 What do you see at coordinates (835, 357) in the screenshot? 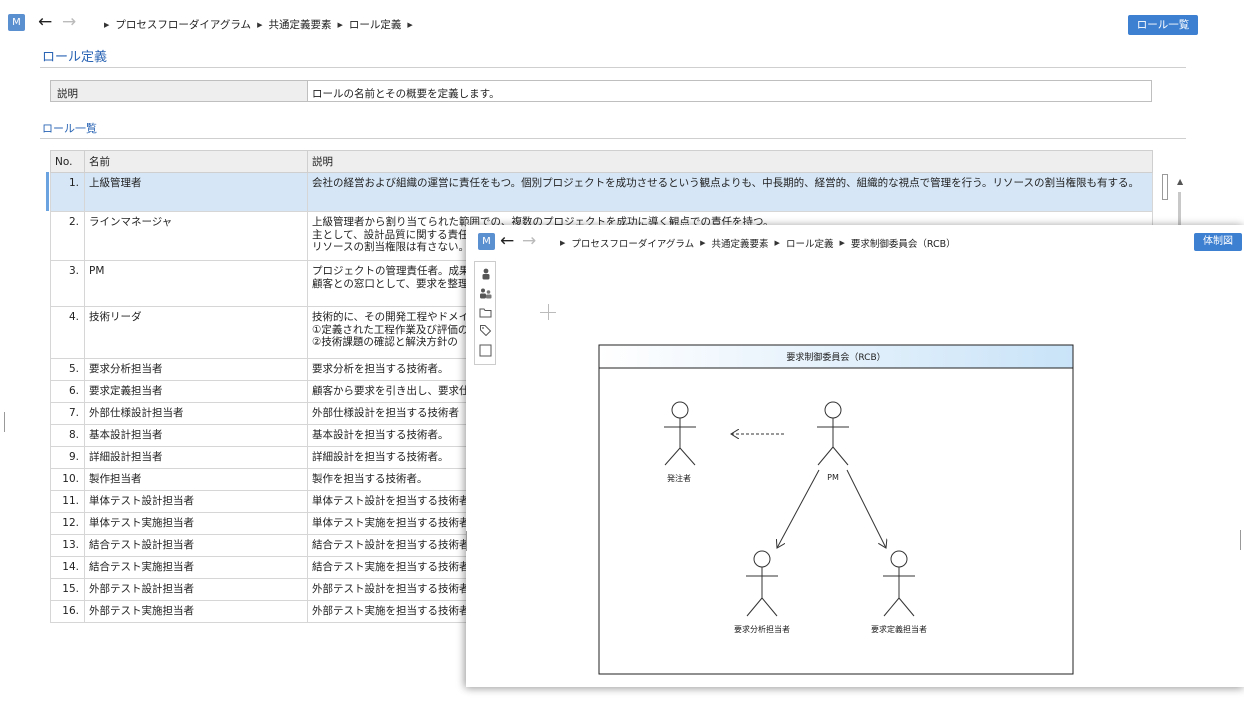
I see `diagram-frame-title: 要求制御委員会（RCB）` at bounding box center [835, 357].